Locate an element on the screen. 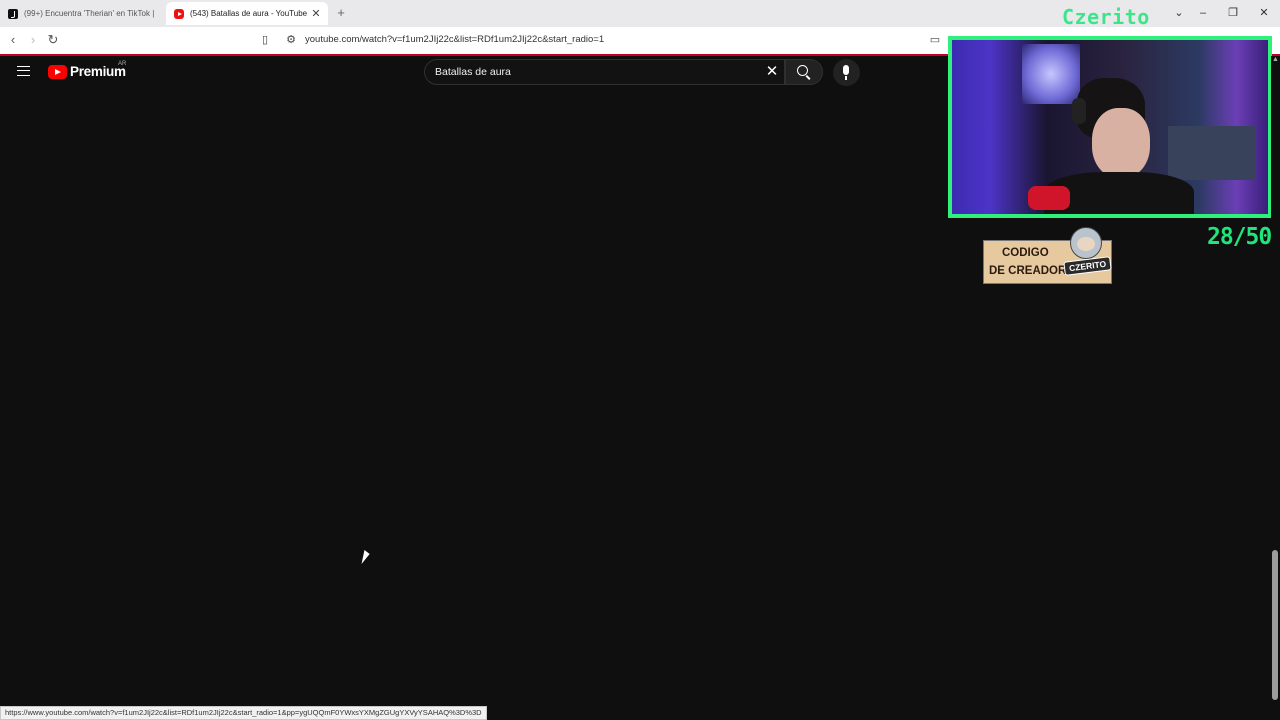 Image resolution: width=1280 pixels, height=720 pixels. voice-search-button is located at coordinates (846, 72).